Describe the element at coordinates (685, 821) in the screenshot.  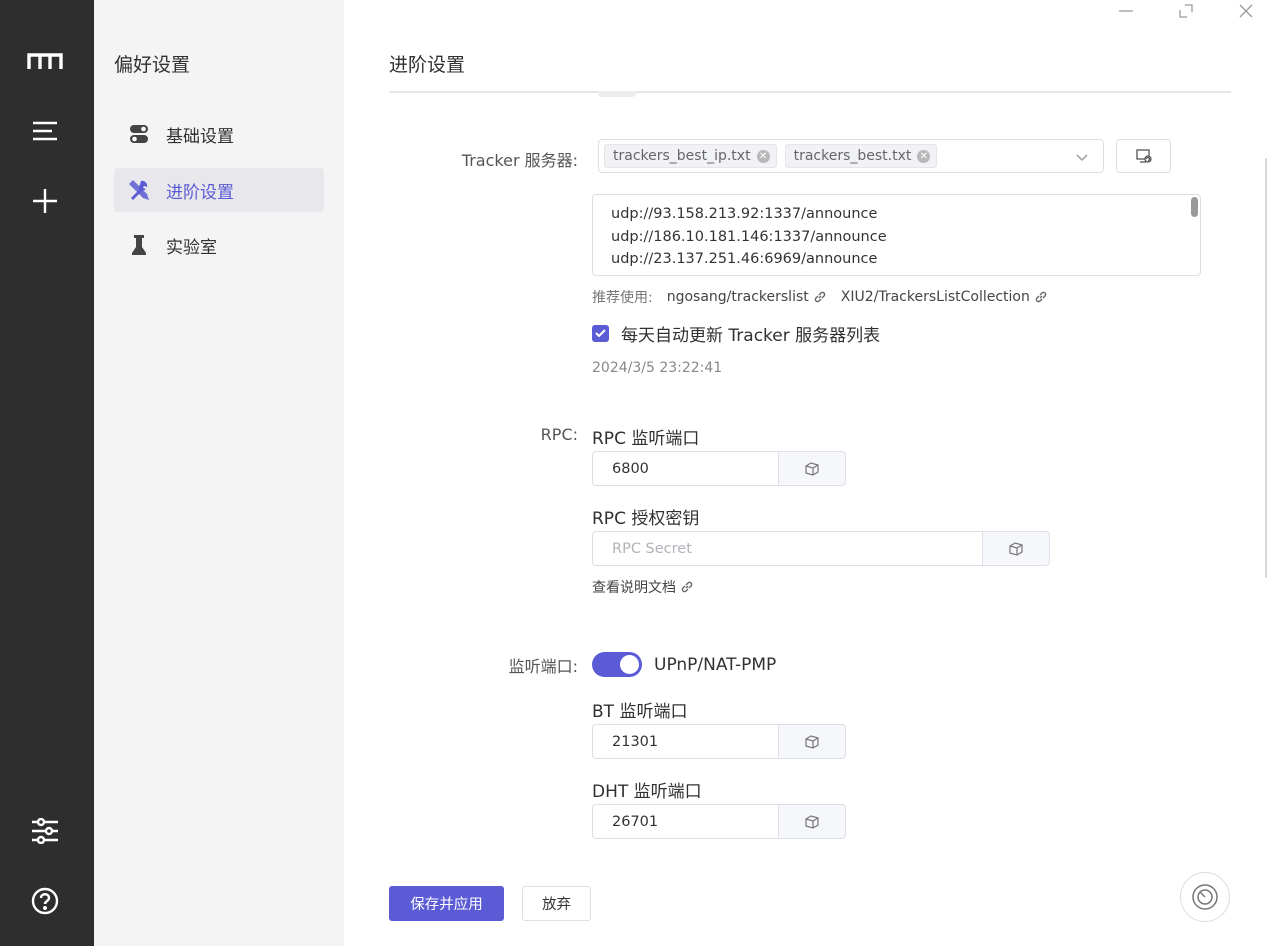
I see `dht-port-input: 26701` at that location.